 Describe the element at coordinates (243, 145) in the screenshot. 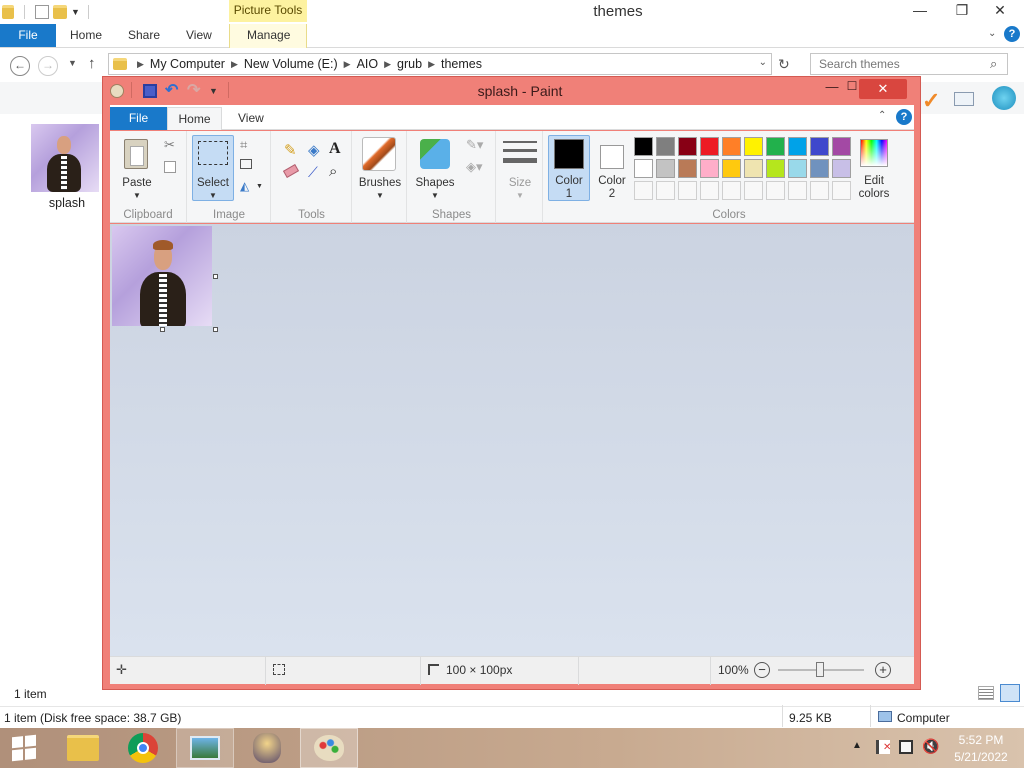

I see `crop-icon: ⌗` at that location.